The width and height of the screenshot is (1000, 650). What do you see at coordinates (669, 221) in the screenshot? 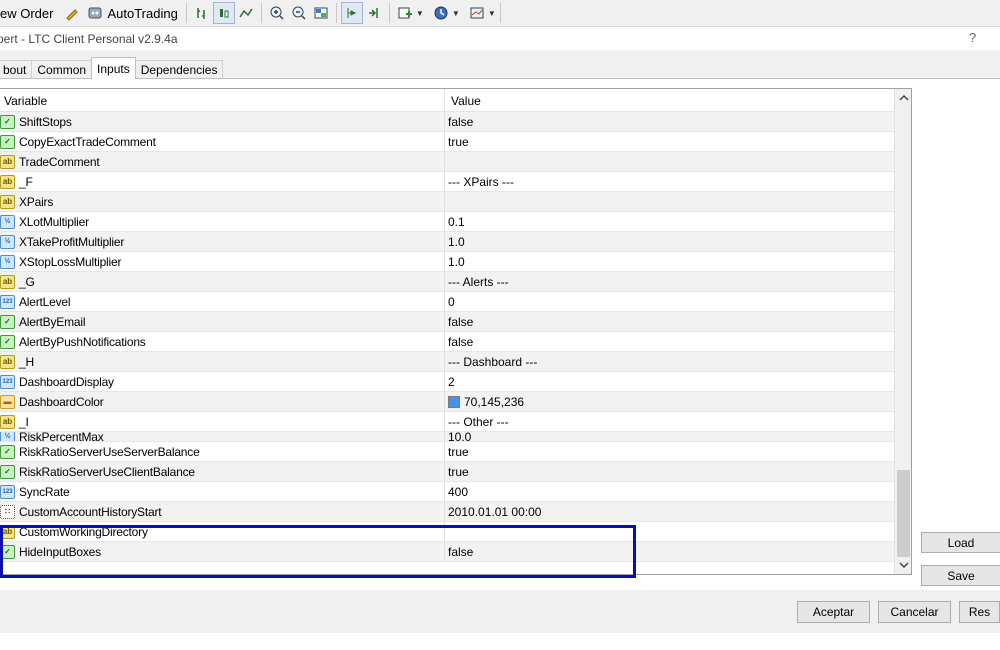
I see `value-cell: 0.1` at bounding box center [669, 221].